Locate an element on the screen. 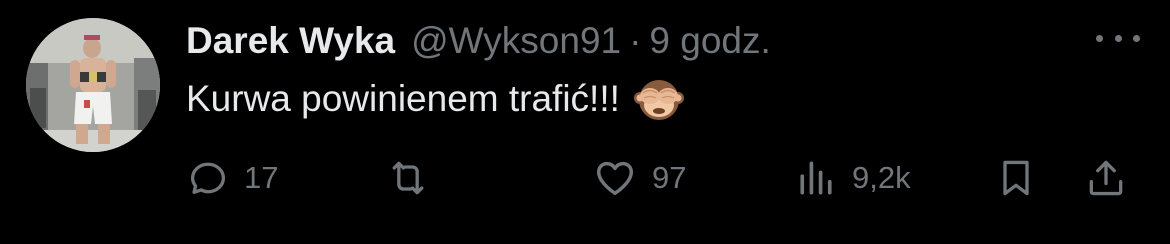 The width and height of the screenshot is (1170, 244). reply-icon is located at coordinates (208, 178).